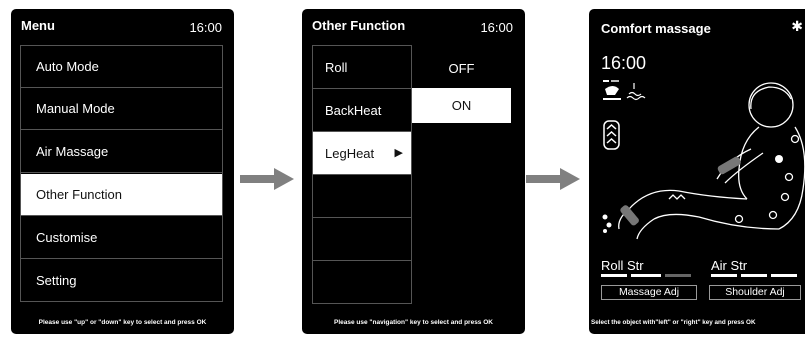 This screenshot has width=805, height=342. Describe the element at coordinates (398, 153) in the screenshot. I see `play-triangle-icon: ▶` at that location.